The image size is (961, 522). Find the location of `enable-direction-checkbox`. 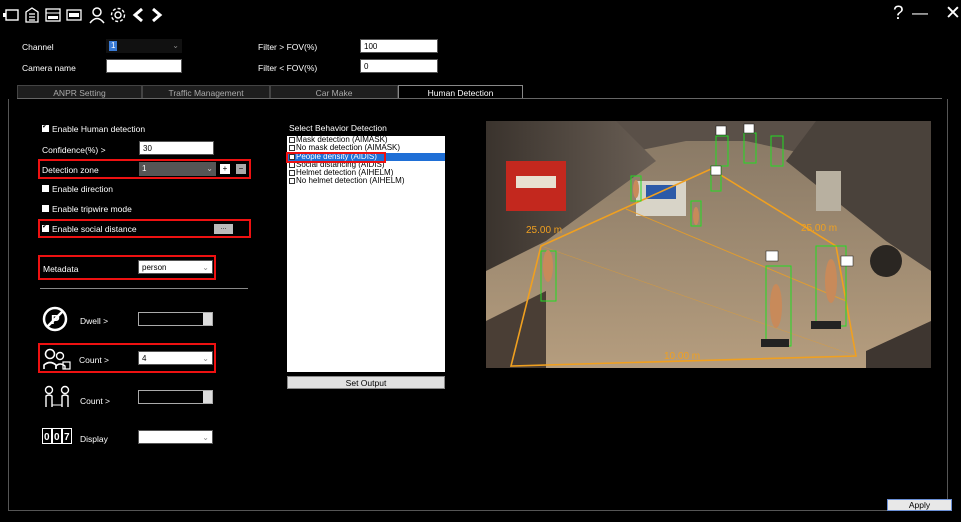

enable-direction-checkbox is located at coordinates (45, 188).